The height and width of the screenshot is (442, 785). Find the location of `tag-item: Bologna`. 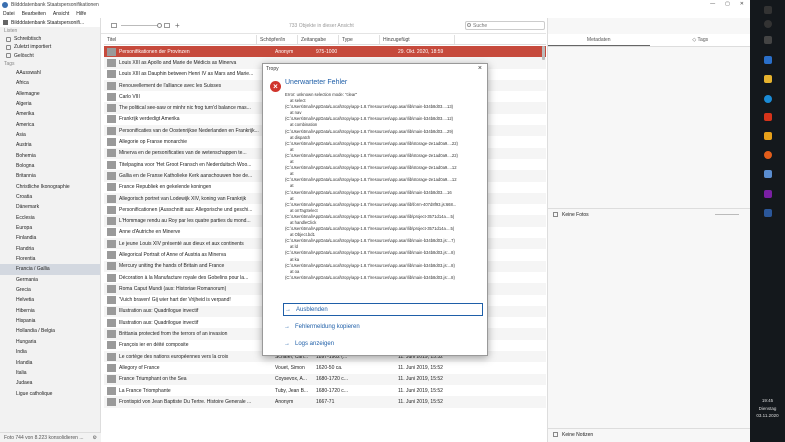

tag-item: Bologna is located at coordinates (50, 166).